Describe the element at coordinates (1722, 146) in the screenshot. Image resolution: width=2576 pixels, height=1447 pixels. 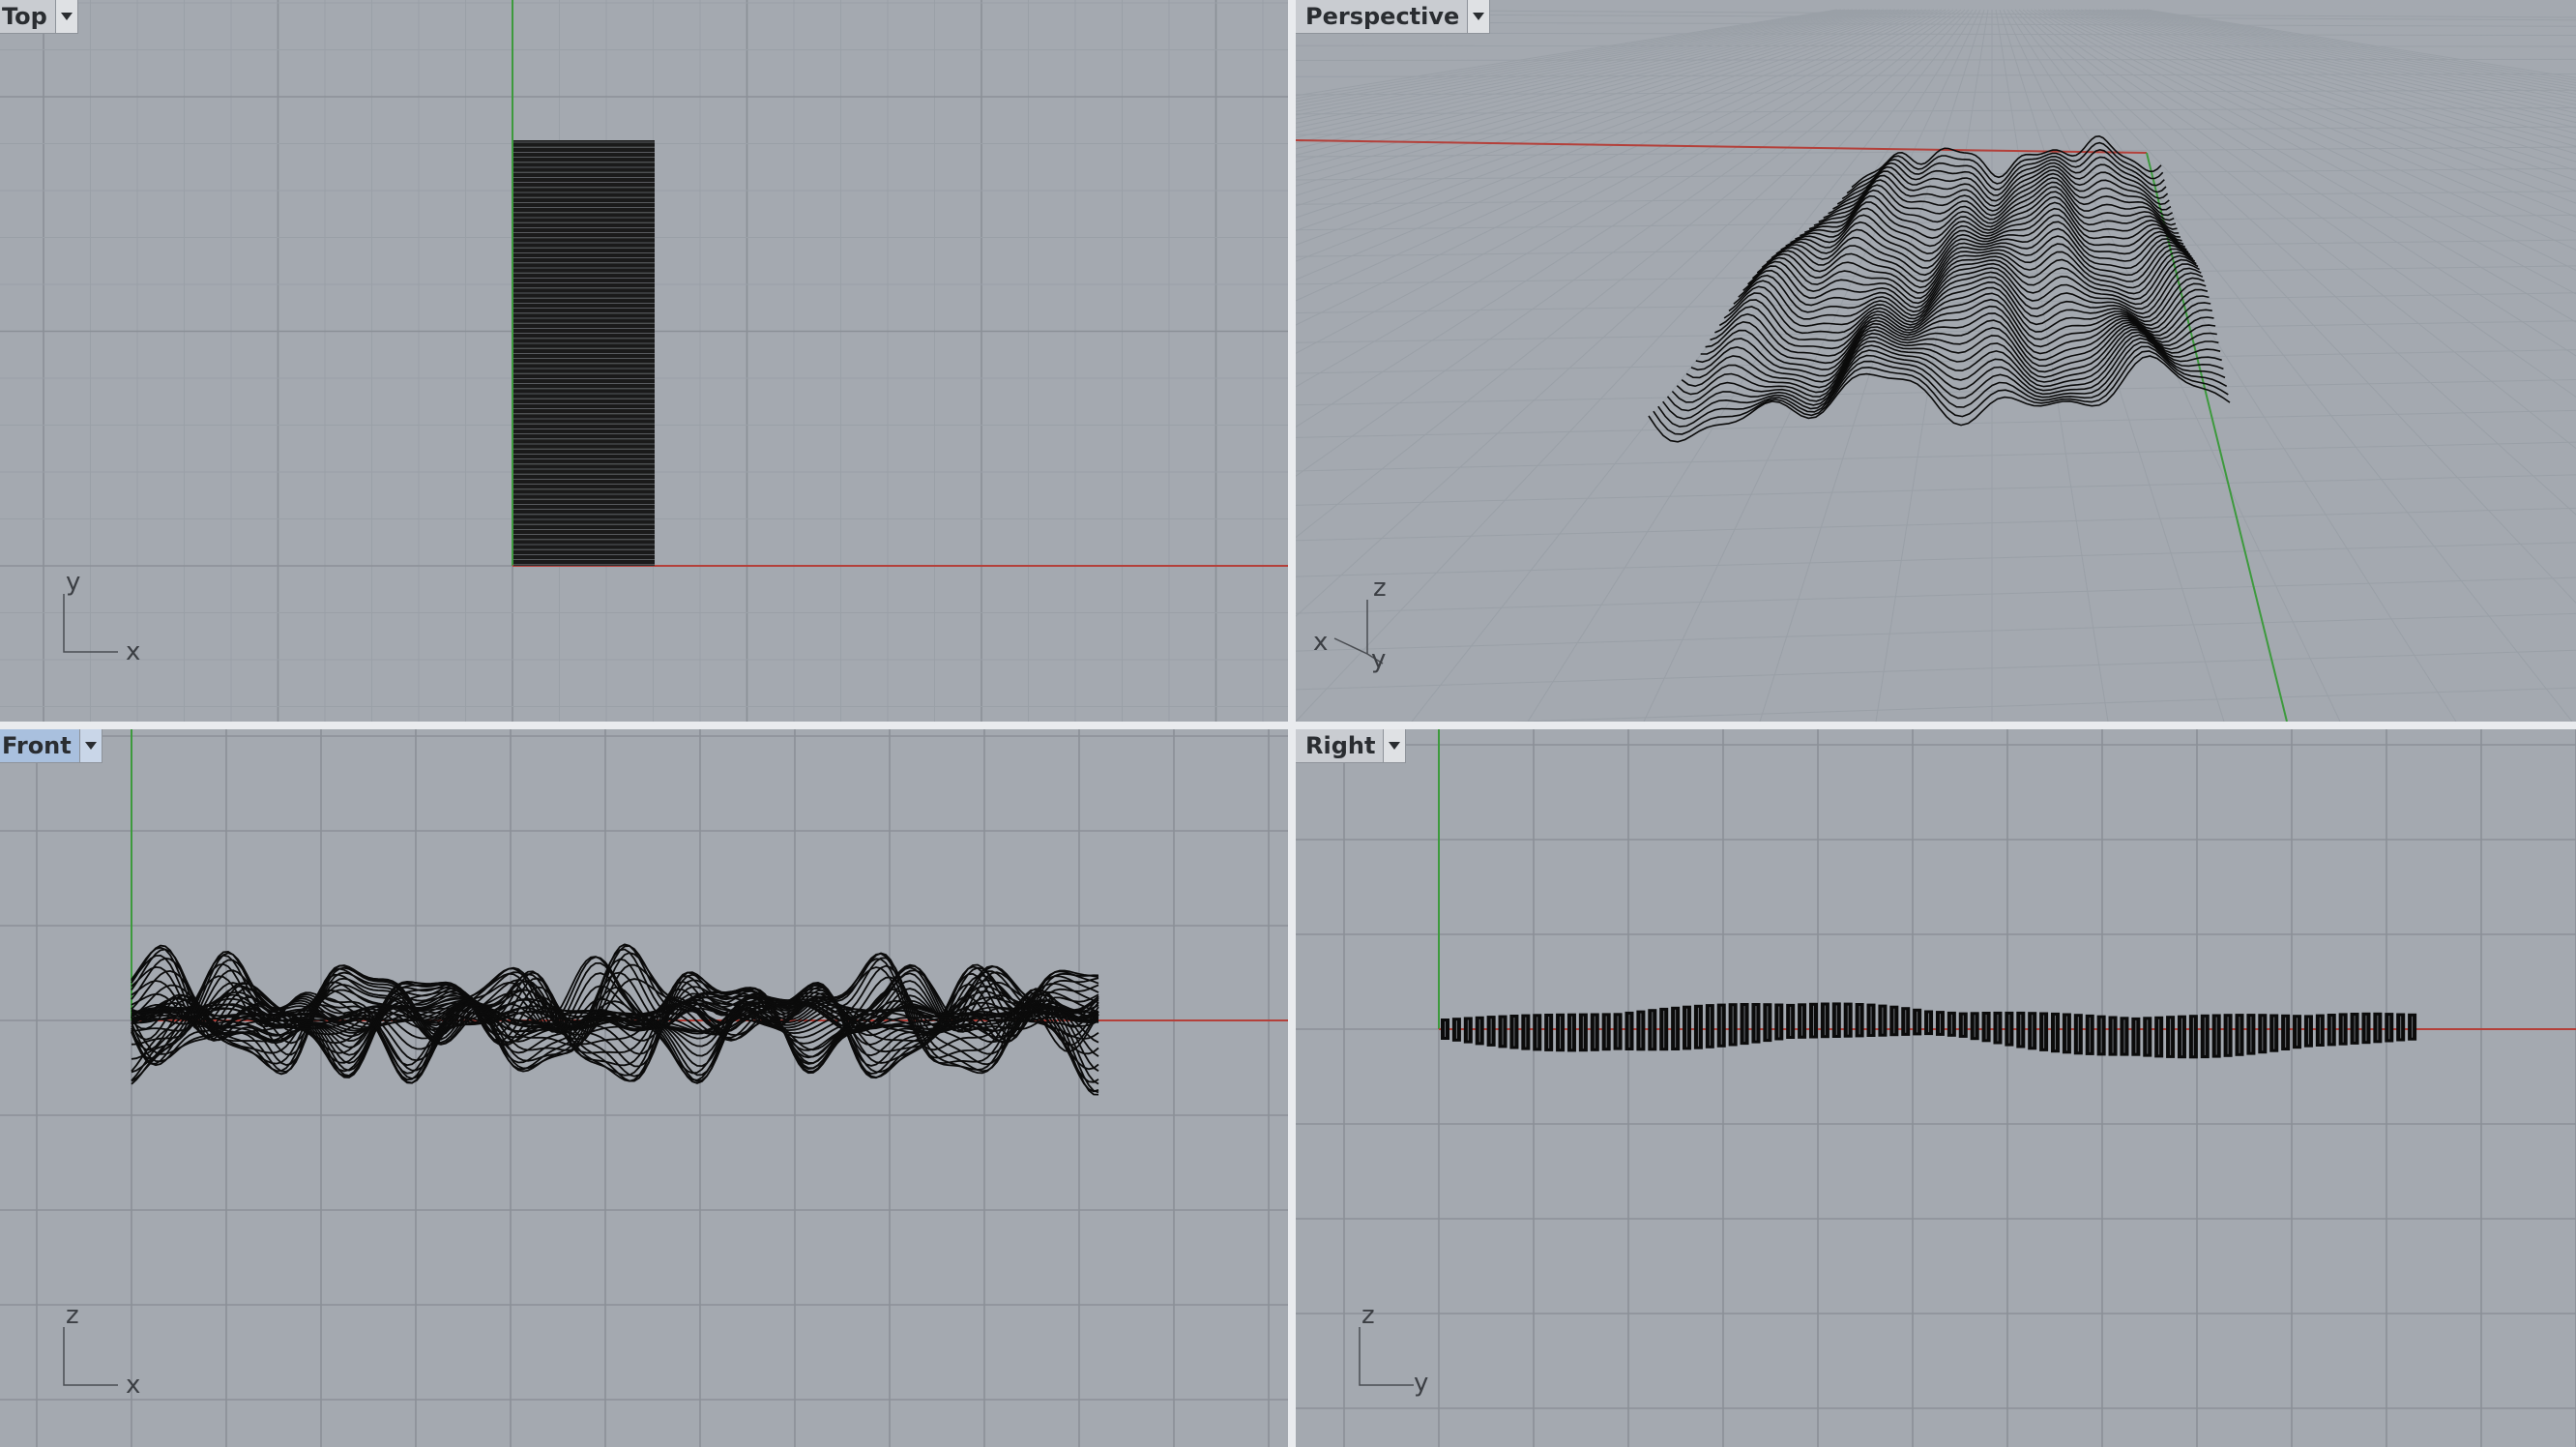
I see `x-axis-line` at that location.